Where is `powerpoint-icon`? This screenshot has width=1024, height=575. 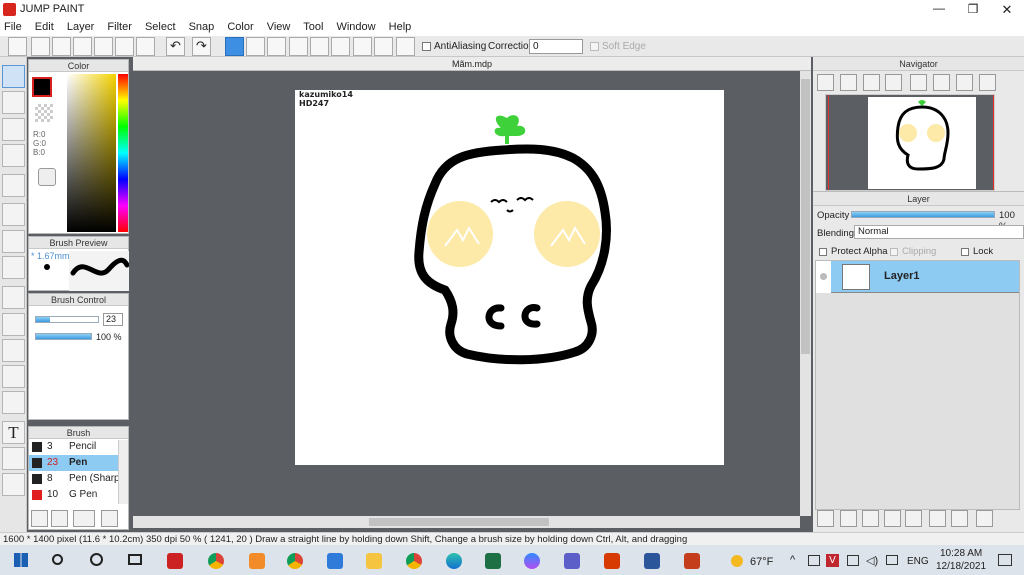 powerpoint-icon is located at coordinates (692, 561).